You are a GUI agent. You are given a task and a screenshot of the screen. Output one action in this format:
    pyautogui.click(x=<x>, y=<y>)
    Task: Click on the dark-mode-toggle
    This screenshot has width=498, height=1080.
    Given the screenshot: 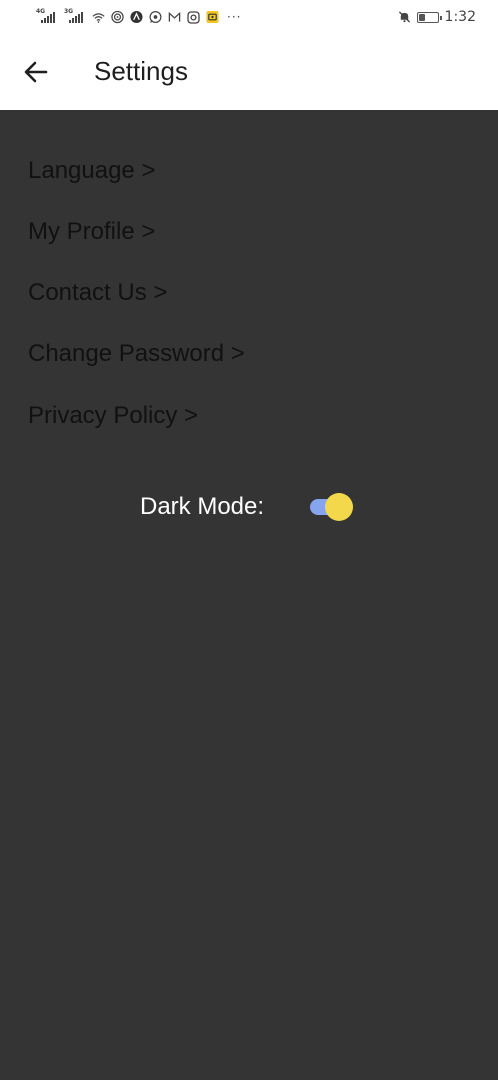 What is the action you would take?
    pyautogui.click(x=331, y=507)
    